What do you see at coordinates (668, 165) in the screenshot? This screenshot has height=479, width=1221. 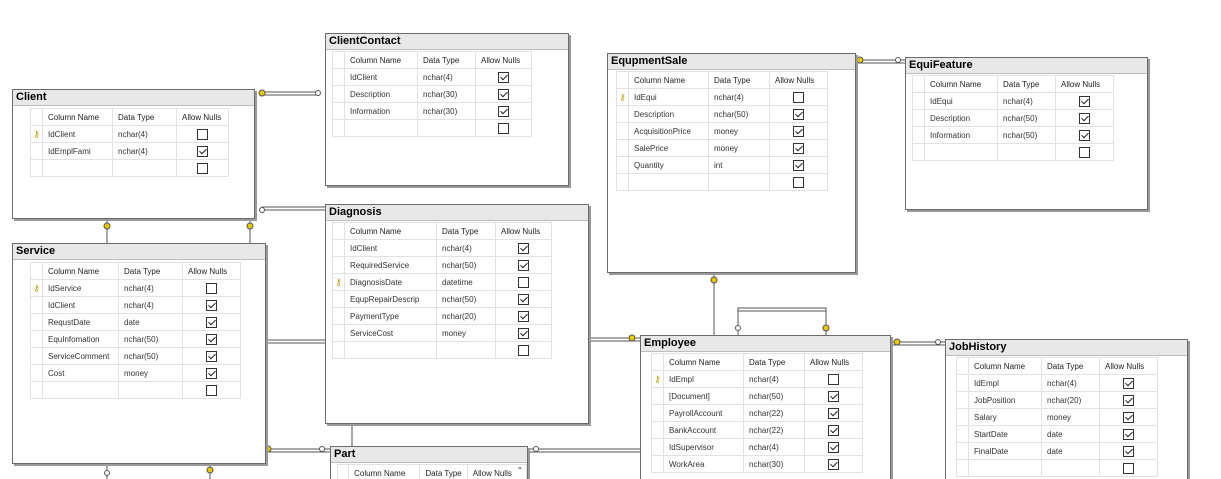 I see `column-name: Quantity` at bounding box center [668, 165].